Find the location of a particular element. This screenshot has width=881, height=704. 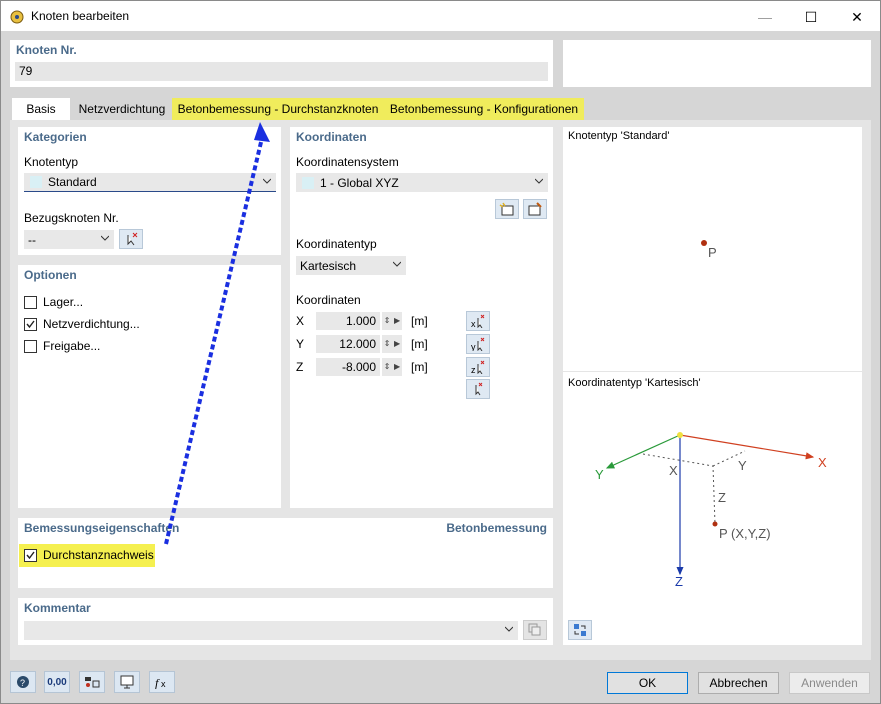

apply-button: Anwenden is located at coordinates (829, 683).